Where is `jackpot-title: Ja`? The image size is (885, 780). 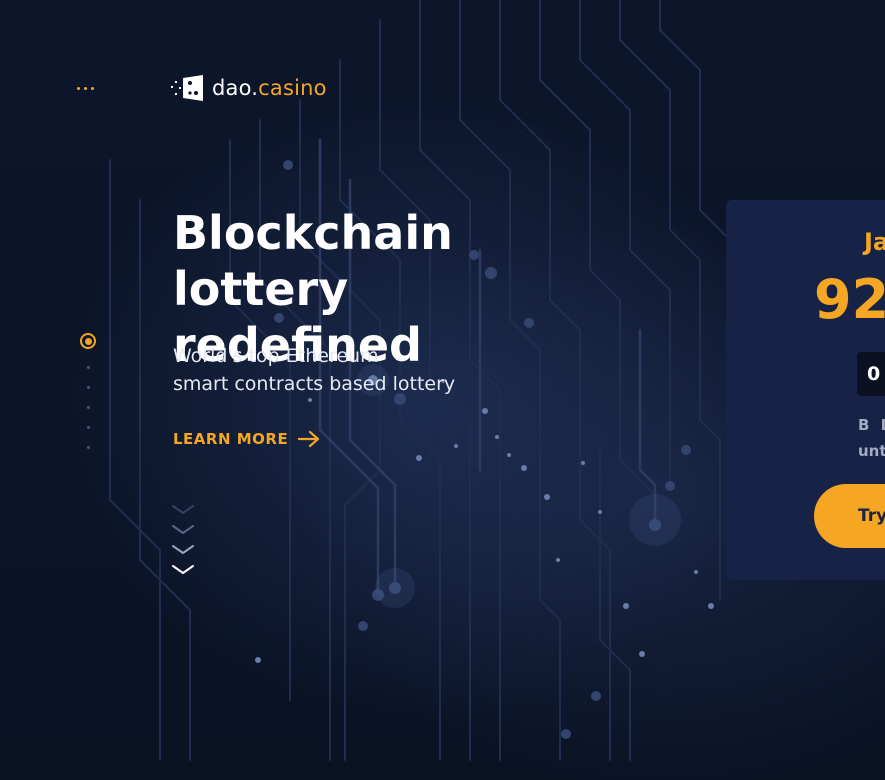
jackpot-title: Ja is located at coordinates (874, 242).